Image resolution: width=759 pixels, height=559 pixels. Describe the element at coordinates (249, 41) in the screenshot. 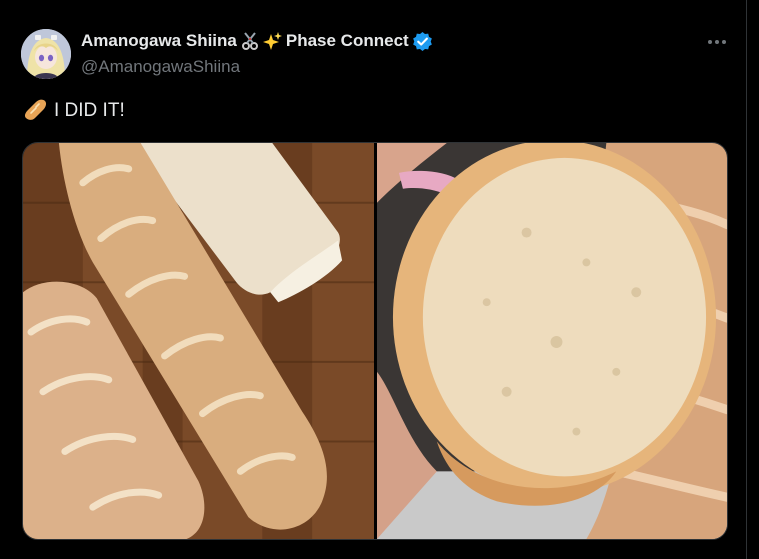

I see `scissors-emoji` at that location.